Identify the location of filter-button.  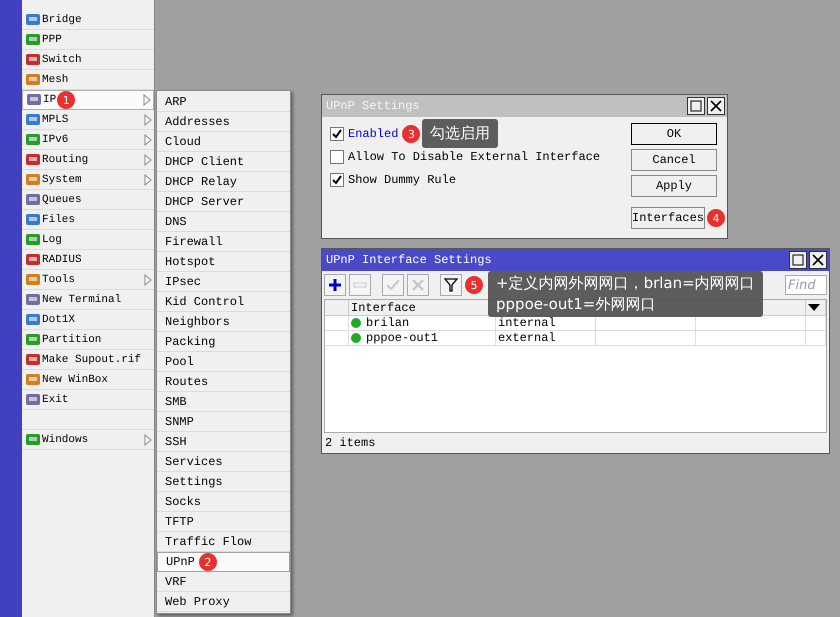
(451, 285).